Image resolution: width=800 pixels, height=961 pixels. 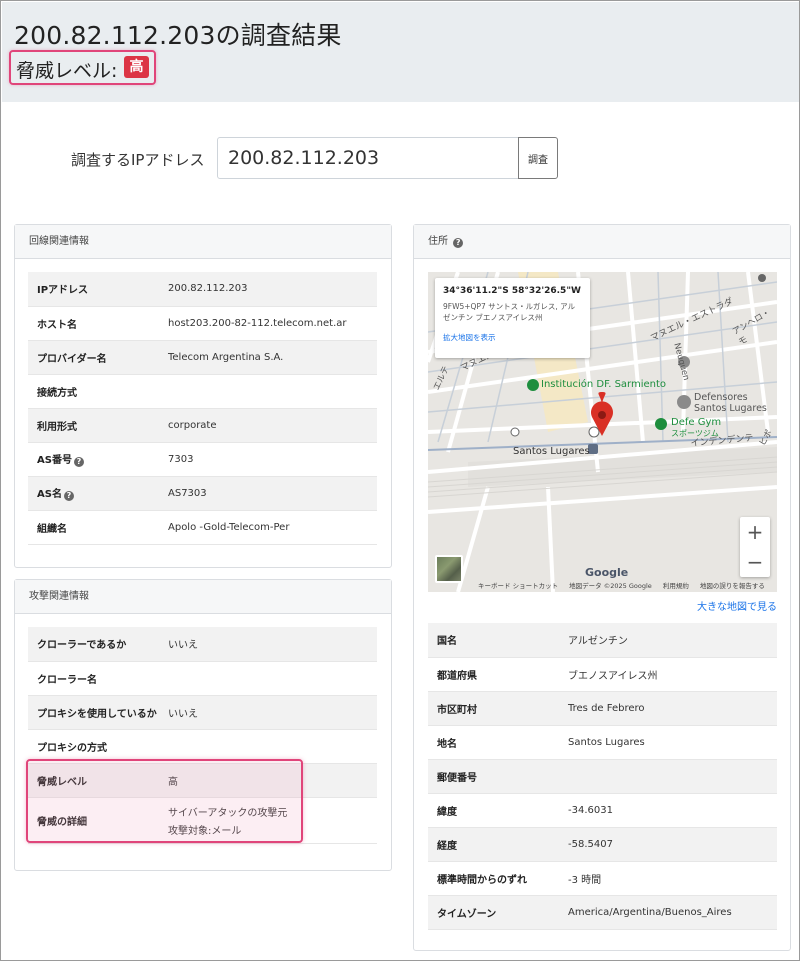 I want to click on row-key-cell: プロキシの方式, so click(x=98, y=746).